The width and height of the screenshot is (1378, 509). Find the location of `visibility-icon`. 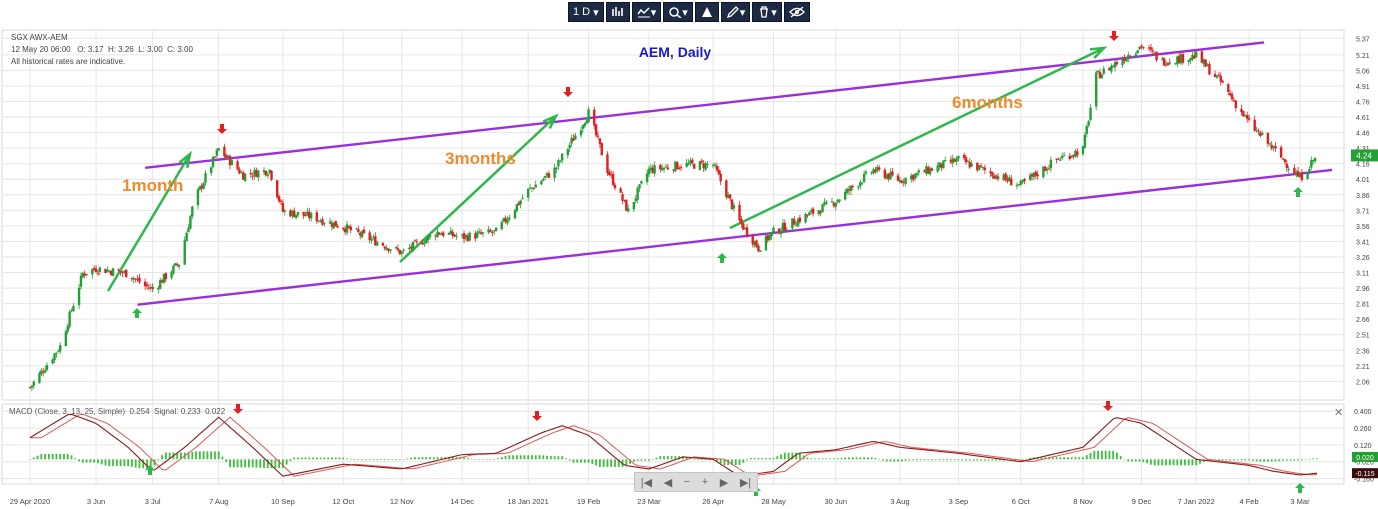

visibility-icon is located at coordinates (796, 12).